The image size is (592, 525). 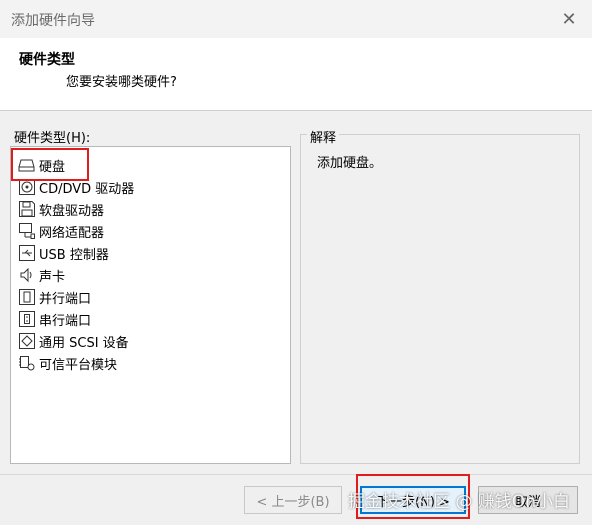 I want to click on list-item-serial-port: 串行端口, so click(x=54, y=319).